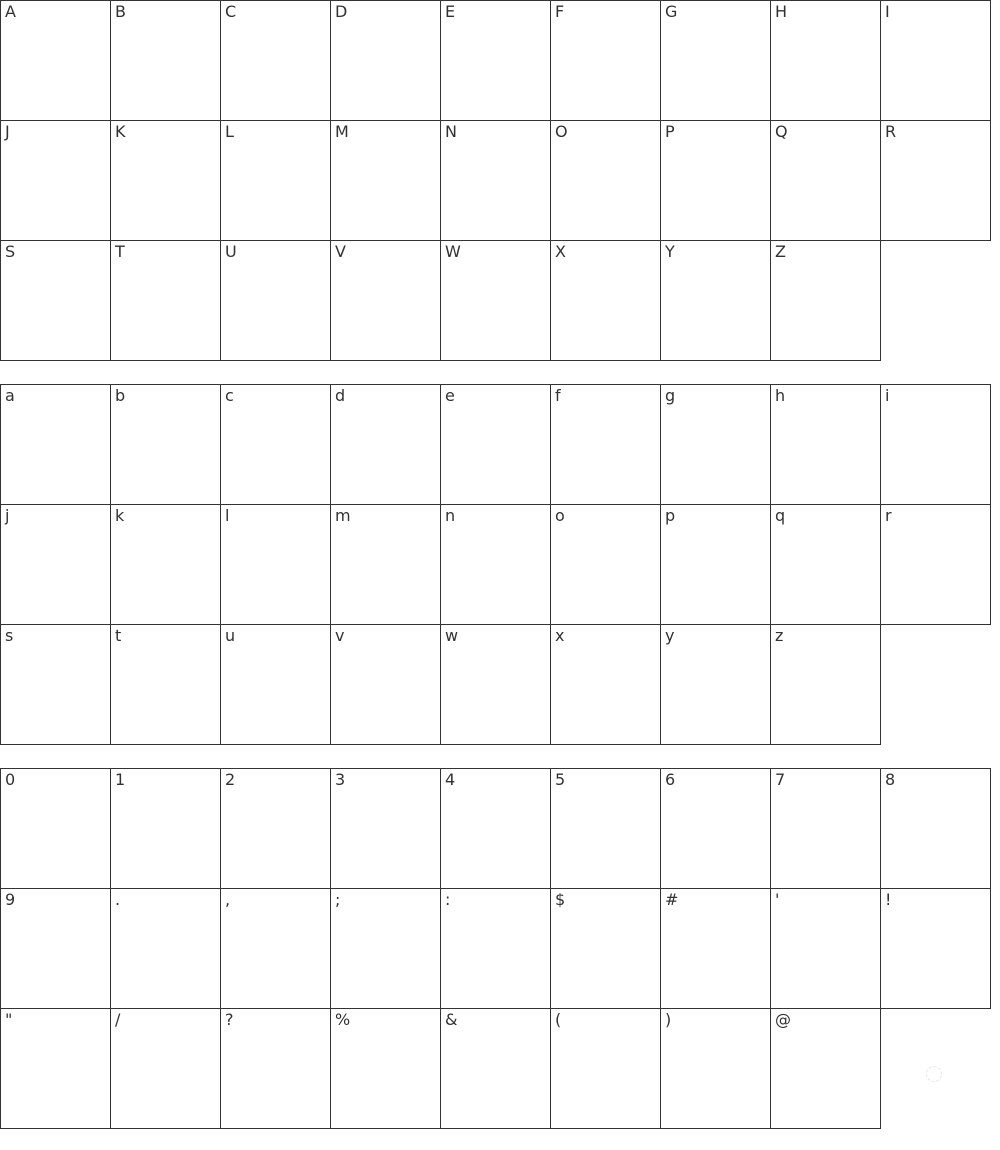  What do you see at coordinates (228, 899) in the screenshot?
I see `glyph-label: ,` at bounding box center [228, 899].